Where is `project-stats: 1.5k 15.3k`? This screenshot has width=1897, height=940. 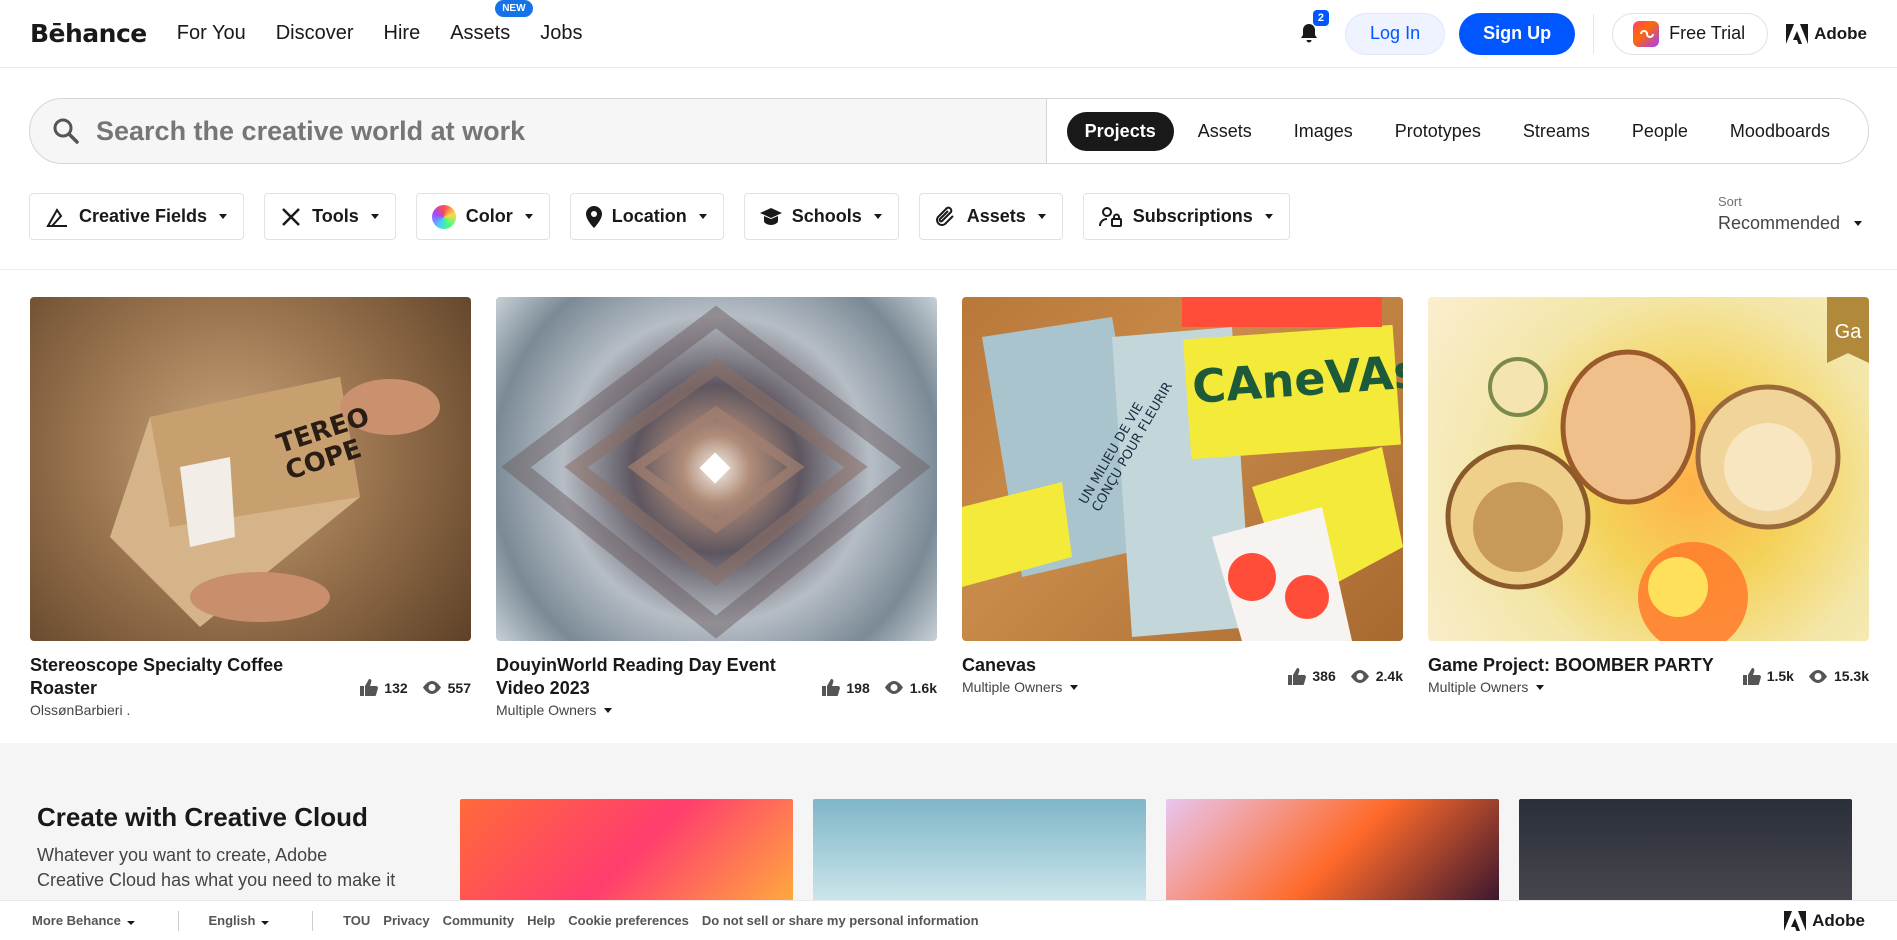 project-stats: 1.5k 15.3k is located at coordinates (1805, 674).